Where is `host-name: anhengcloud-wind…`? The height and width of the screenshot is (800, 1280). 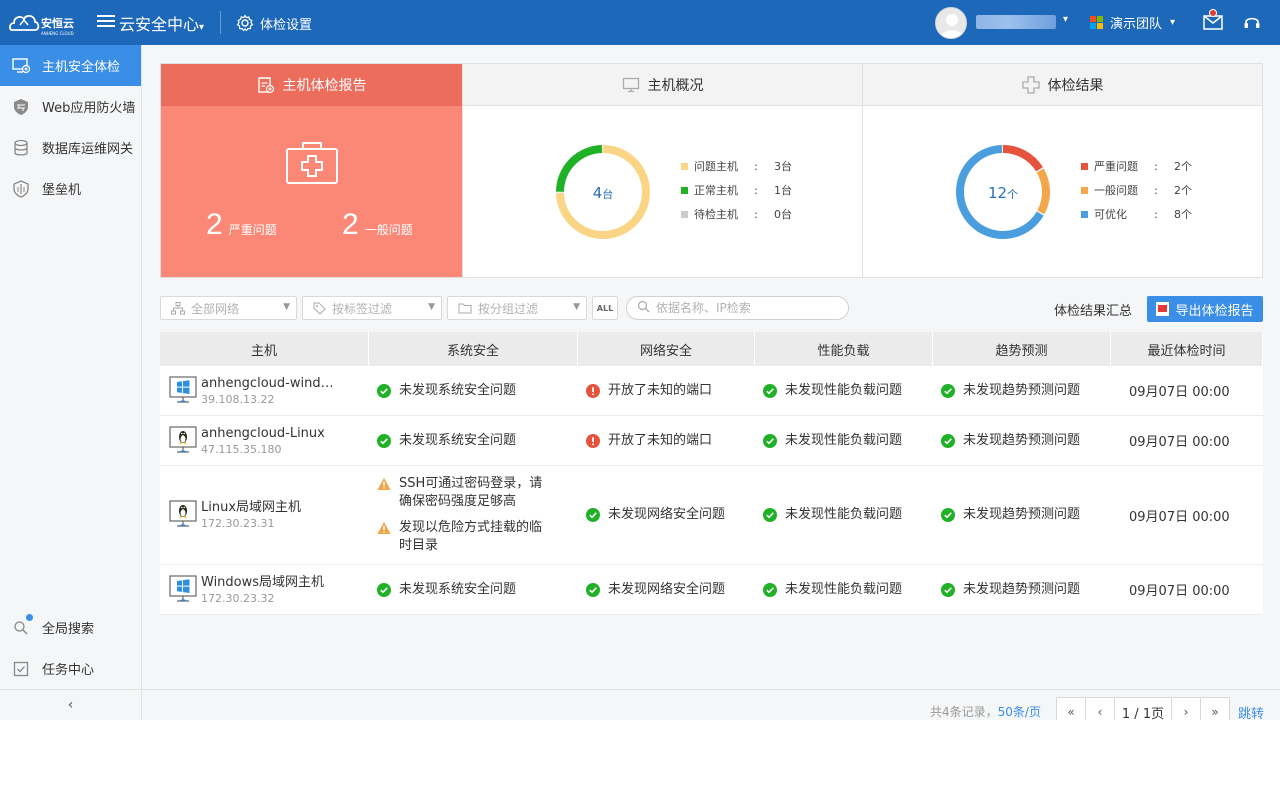 host-name: anhengcloud-wind… is located at coordinates (267, 383).